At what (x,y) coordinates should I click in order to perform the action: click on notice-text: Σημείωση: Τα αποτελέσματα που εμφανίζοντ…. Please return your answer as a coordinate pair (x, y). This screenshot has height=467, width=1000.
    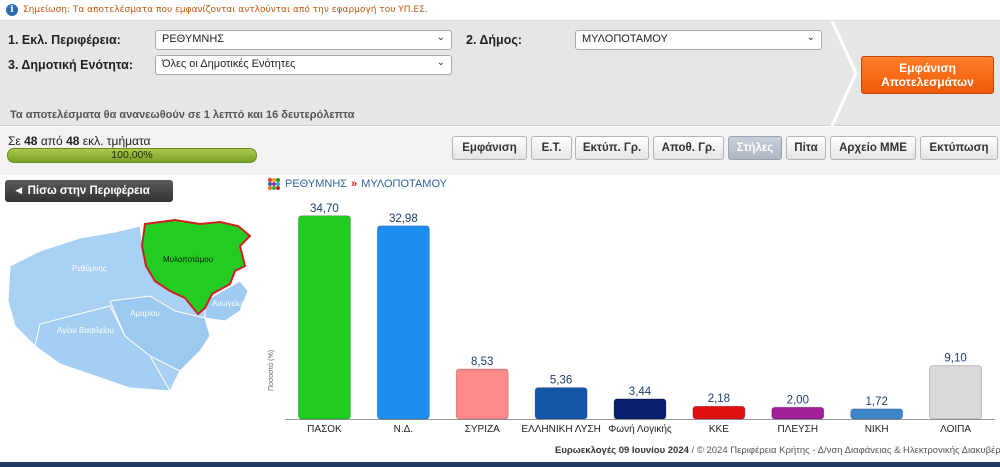
    Looking at the image, I should click on (225, 10).